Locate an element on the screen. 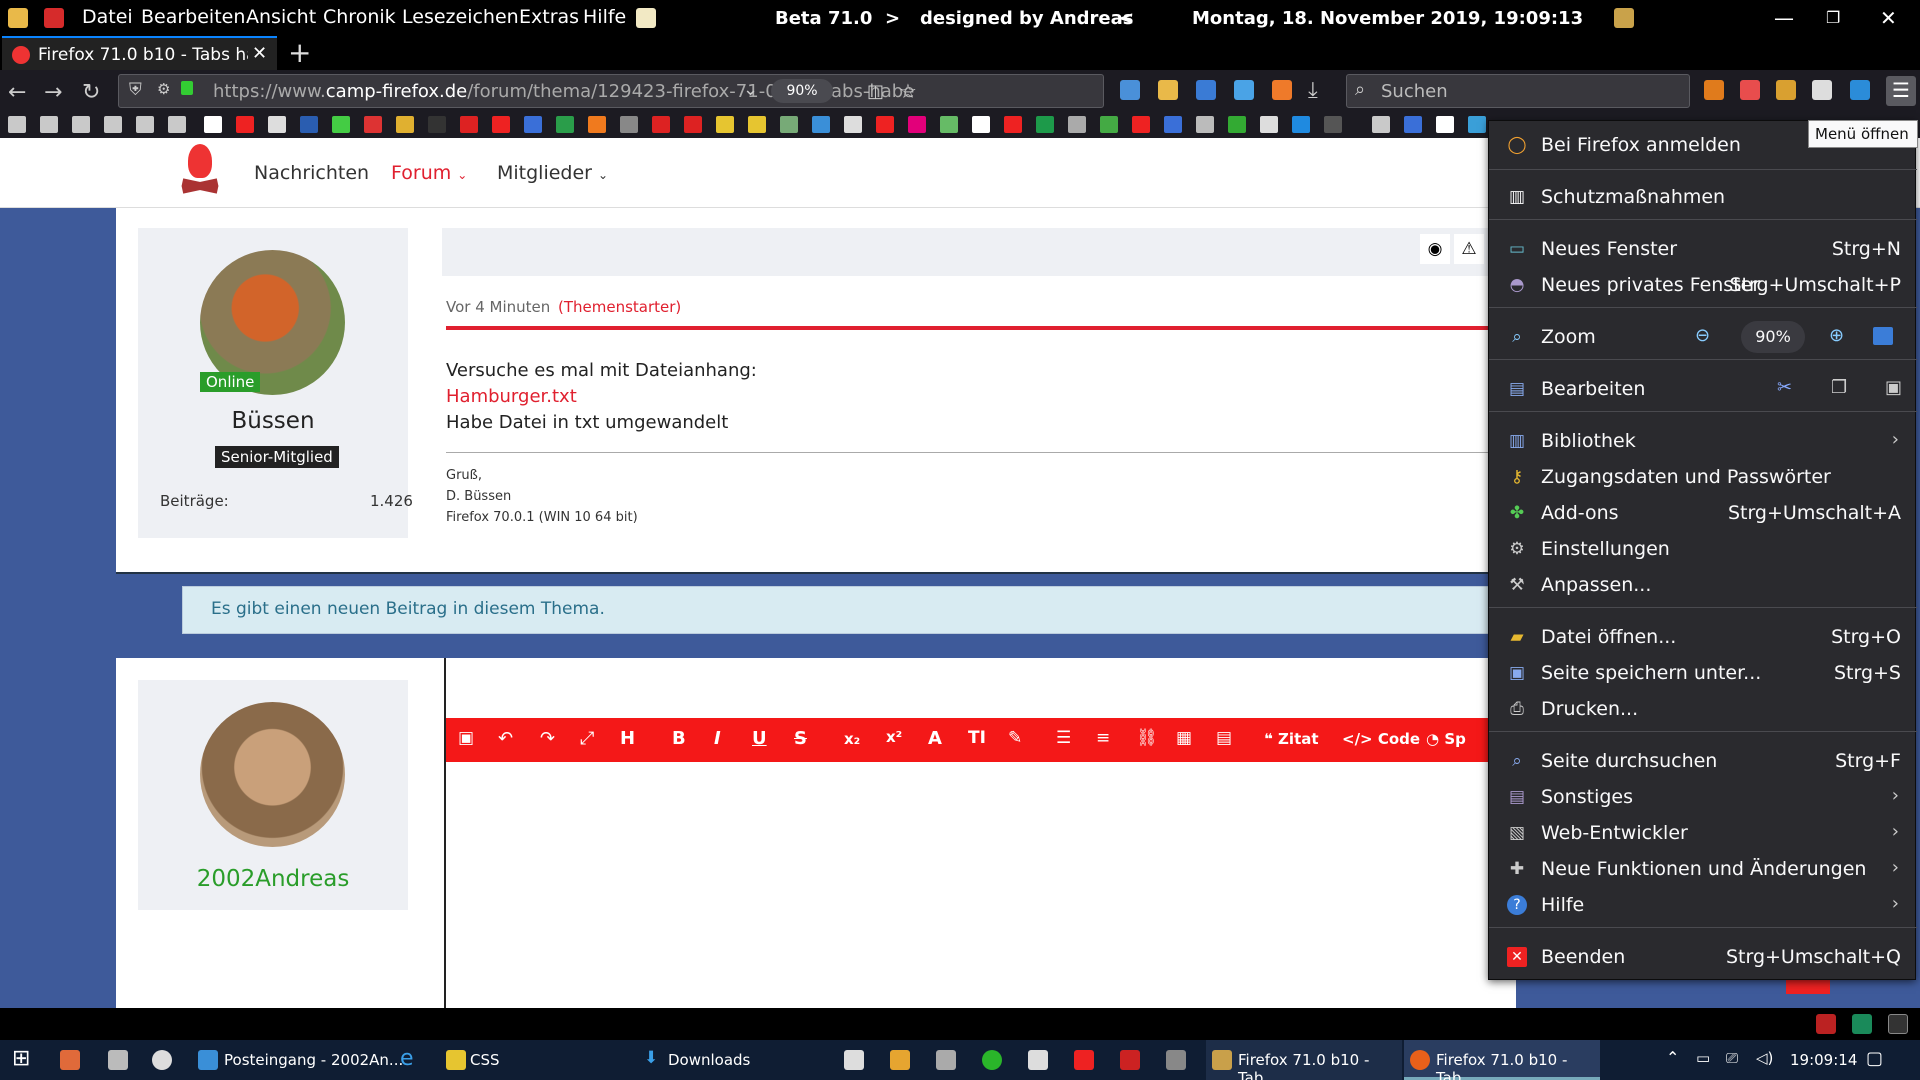 Image resolution: width=1920 pixels, height=1080 pixels. download-icon: ⤓ is located at coordinates (1313, 90).